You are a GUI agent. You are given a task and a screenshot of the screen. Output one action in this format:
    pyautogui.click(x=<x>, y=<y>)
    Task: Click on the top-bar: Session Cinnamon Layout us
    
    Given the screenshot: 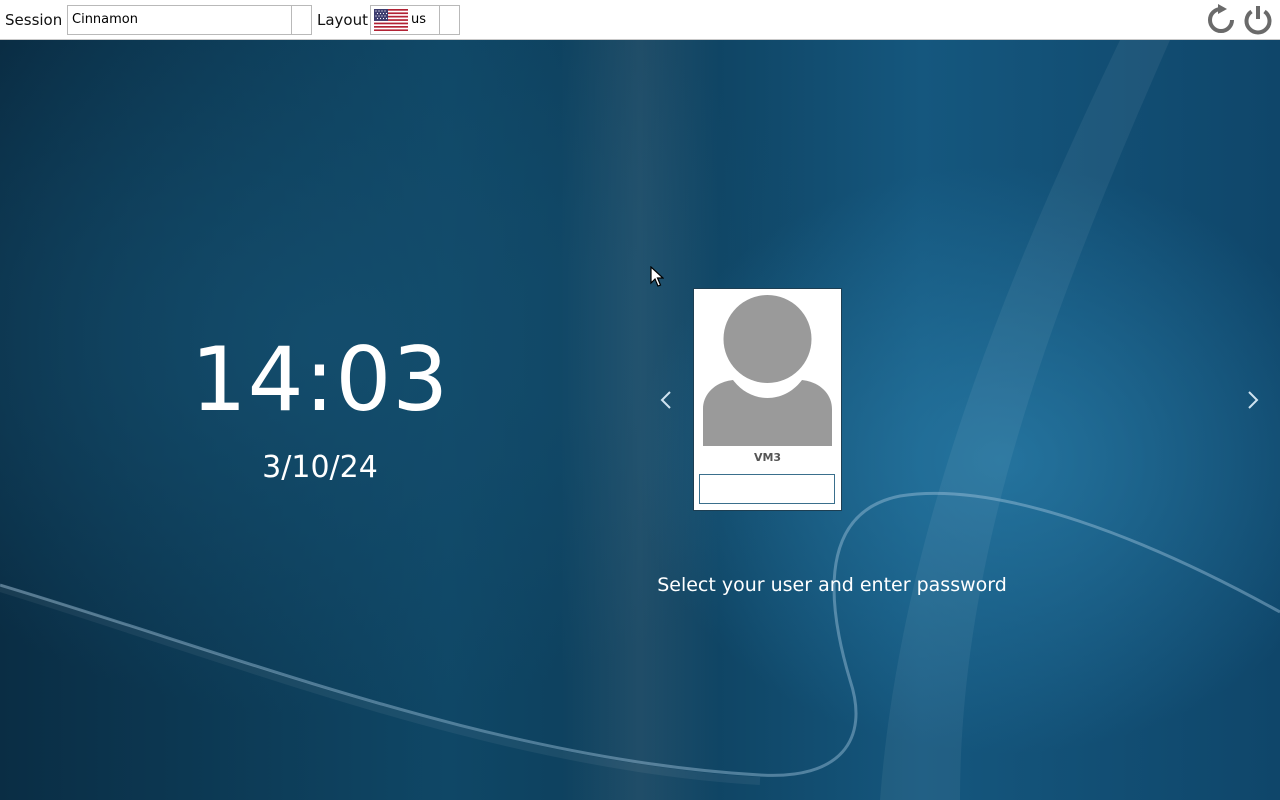 What is the action you would take?
    pyautogui.click(x=640, y=20)
    